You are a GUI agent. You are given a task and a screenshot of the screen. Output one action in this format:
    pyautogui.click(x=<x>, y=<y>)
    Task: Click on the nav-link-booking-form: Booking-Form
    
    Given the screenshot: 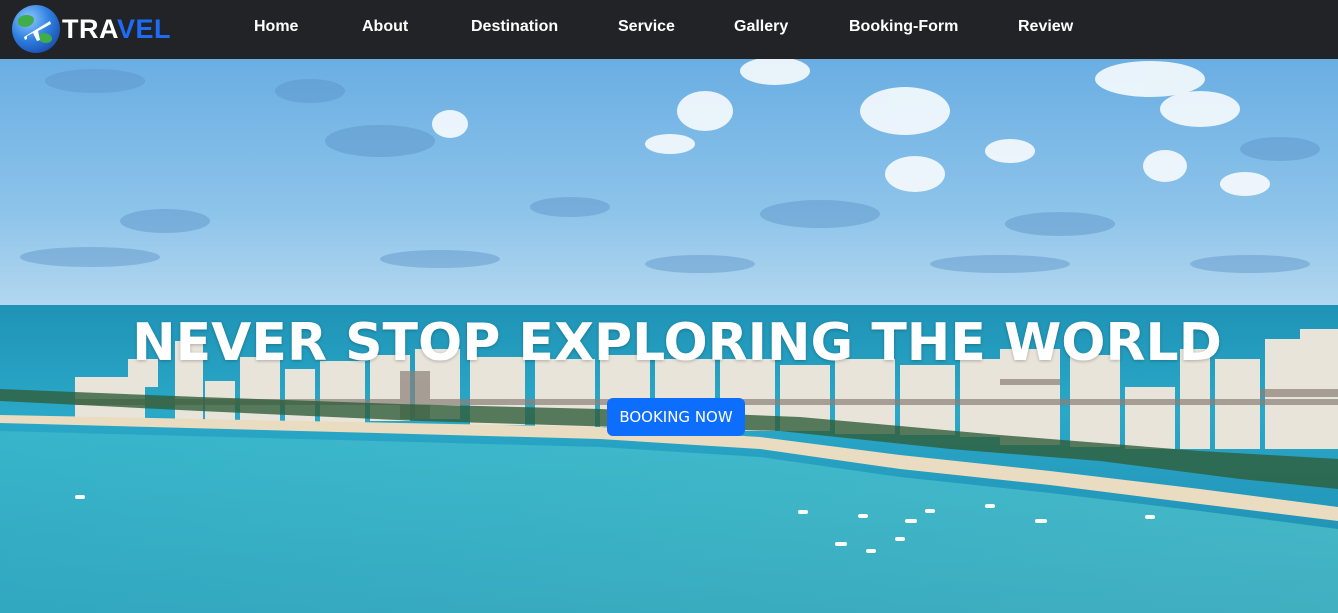 What is the action you would take?
    pyautogui.click(x=903, y=29)
    